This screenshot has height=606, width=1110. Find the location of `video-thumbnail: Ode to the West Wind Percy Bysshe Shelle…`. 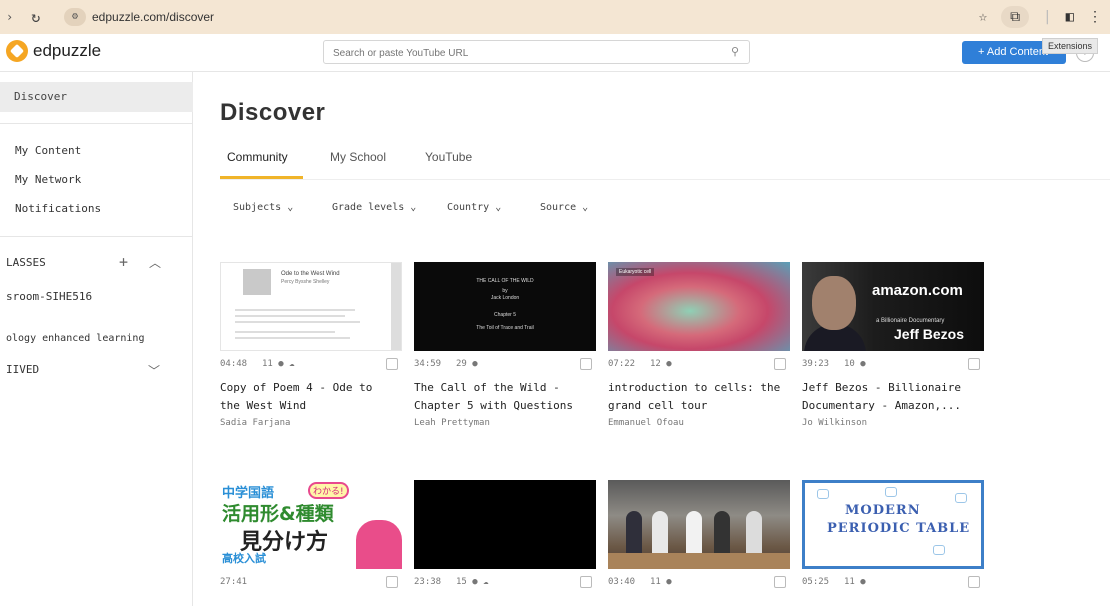

video-thumbnail: Ode to the West Wind Percy Bysshe Shelle… is located at coordinates (311, 306).